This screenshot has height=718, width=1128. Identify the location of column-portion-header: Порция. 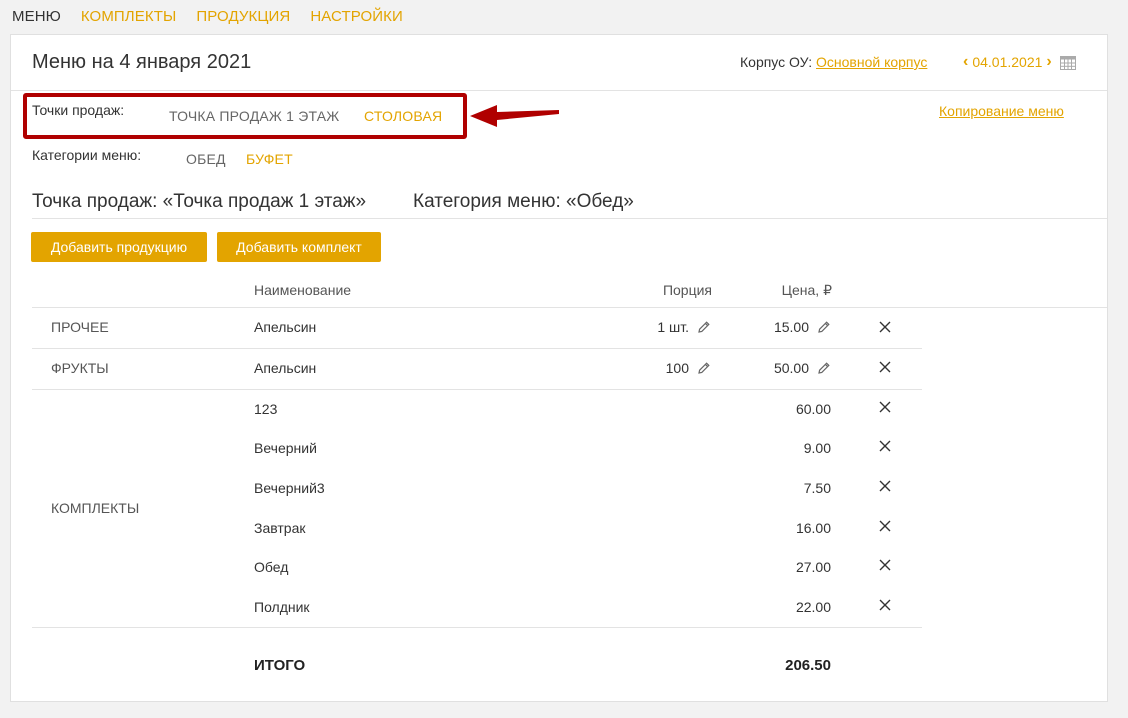
(687, 290).